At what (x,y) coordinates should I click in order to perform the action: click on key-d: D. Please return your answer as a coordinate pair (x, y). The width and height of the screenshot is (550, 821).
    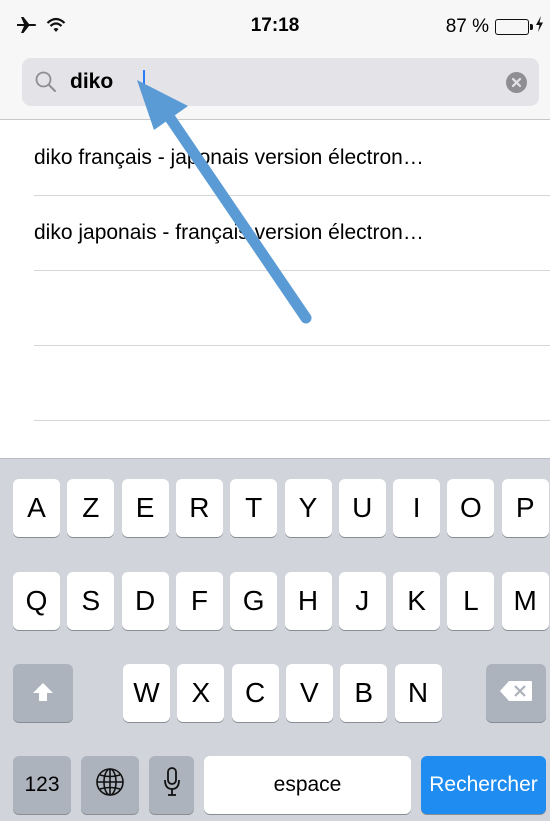
    Looking at the image, I should click on (145, 601).